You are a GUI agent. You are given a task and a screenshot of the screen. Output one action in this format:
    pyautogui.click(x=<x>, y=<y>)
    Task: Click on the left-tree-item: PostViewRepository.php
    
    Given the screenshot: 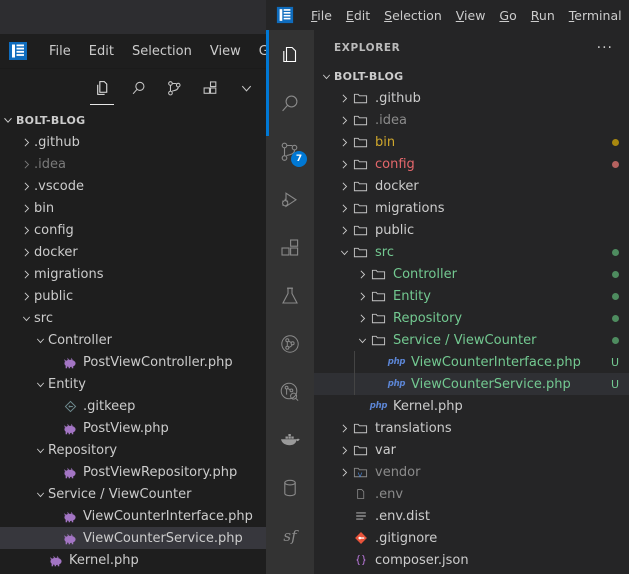 What is the action you would take?
    pyautogui.click(x=133, y=472)
    